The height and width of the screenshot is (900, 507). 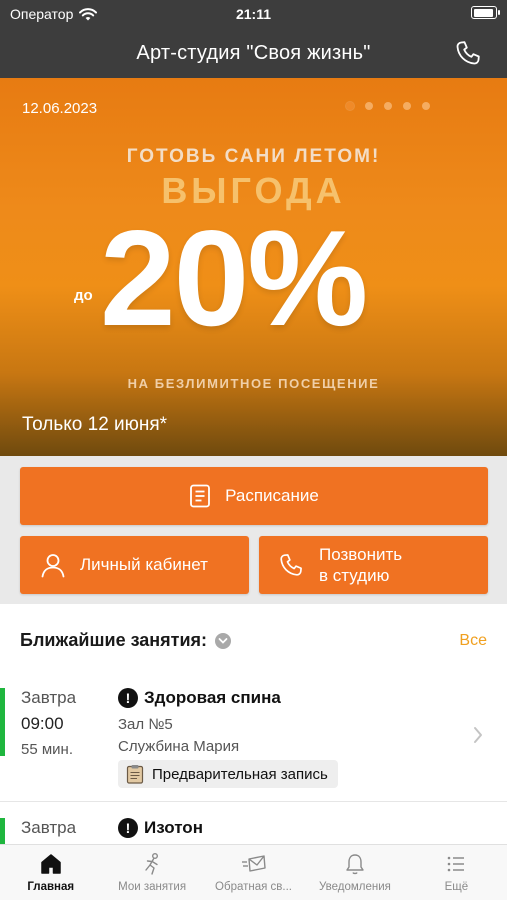 I want to click on promo-subtitle: НА БЕЗЛИМИТНОЕ ПОСЕЩЕНИЕ, so click(x=253, y=383).